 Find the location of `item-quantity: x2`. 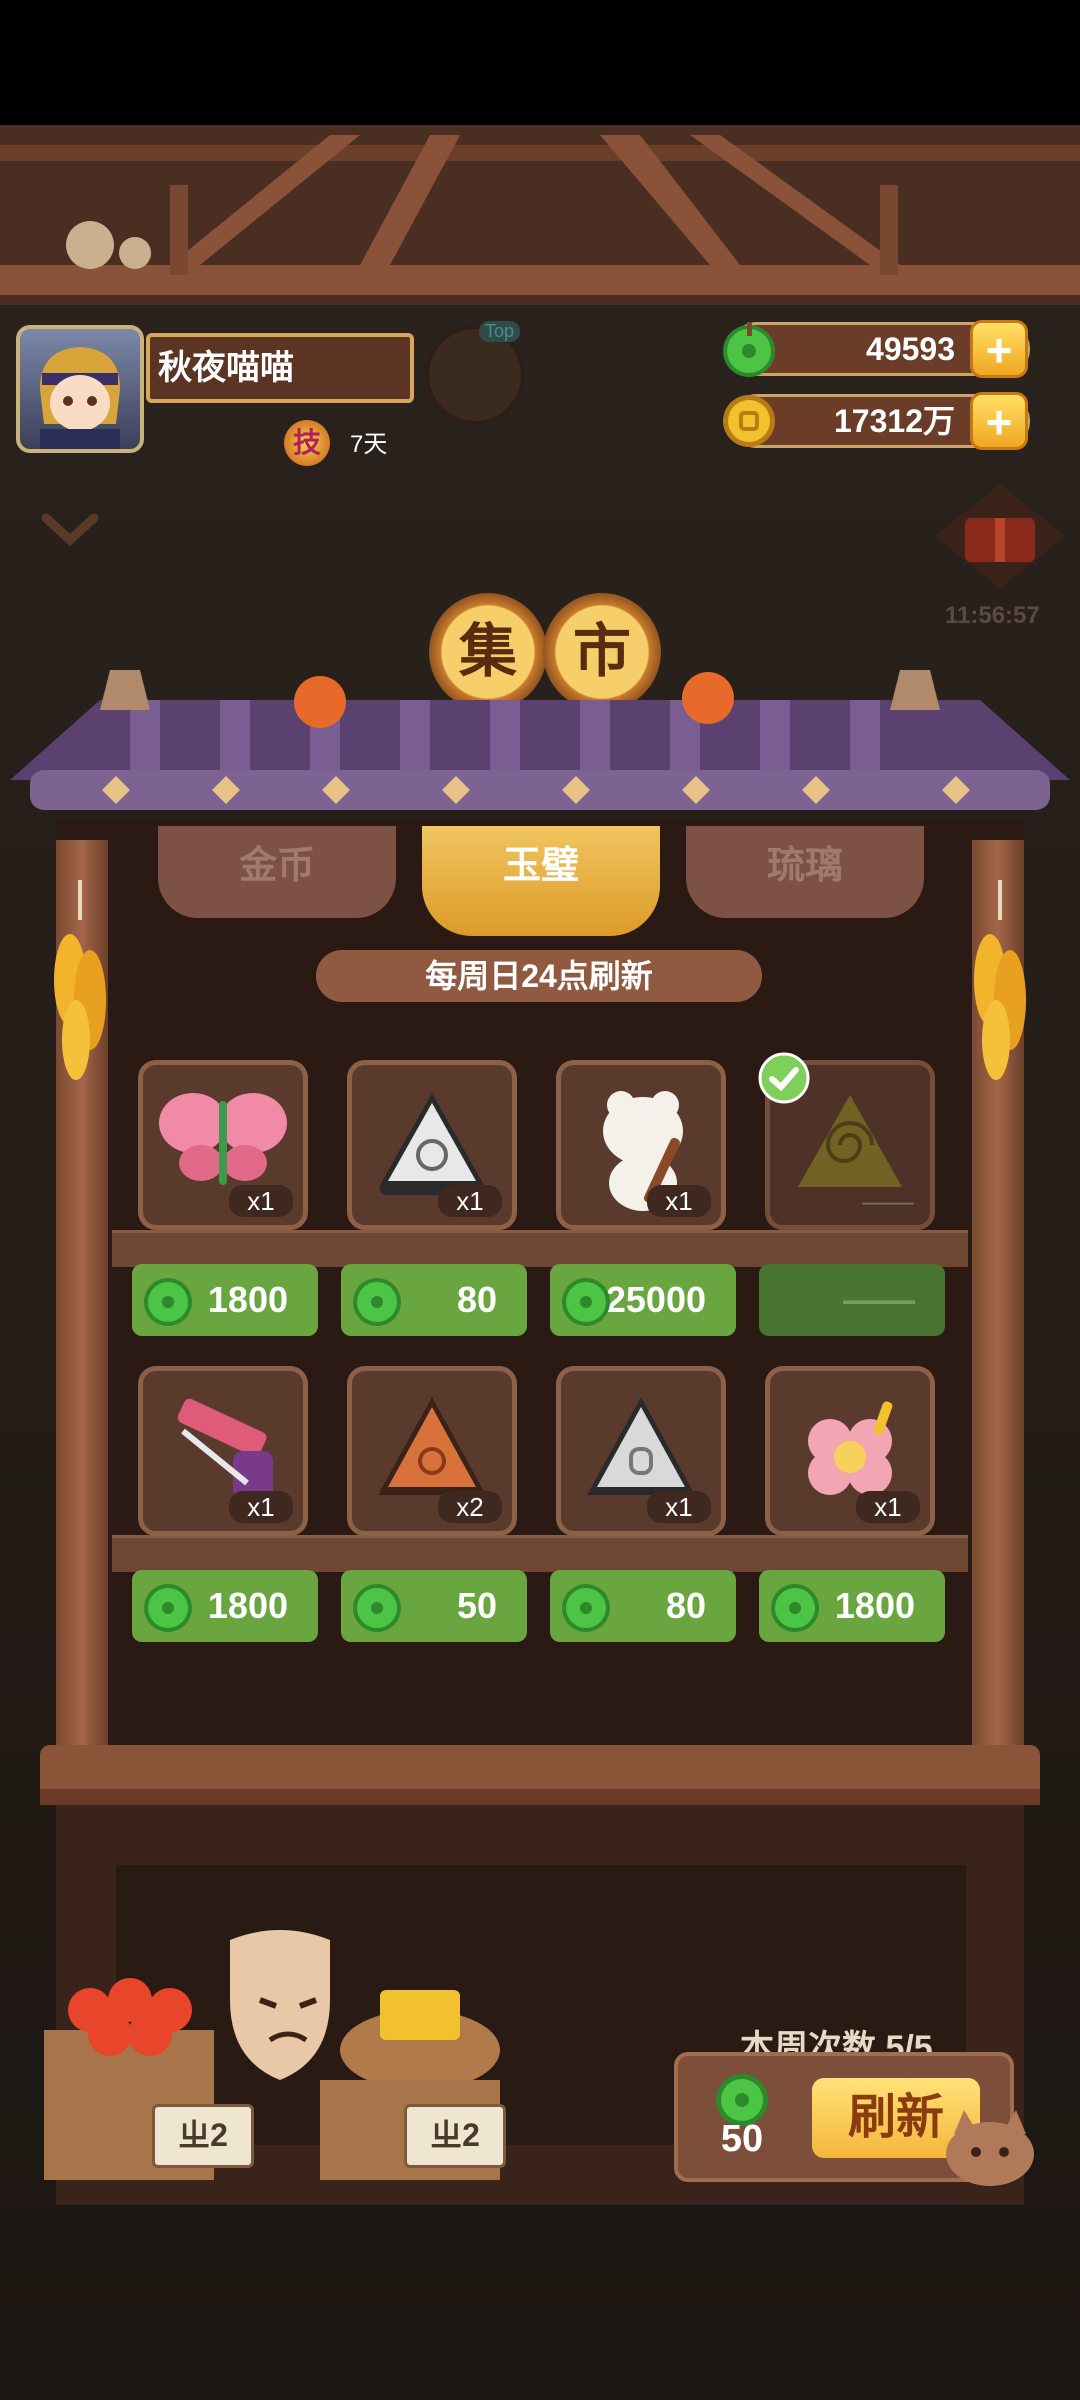

item-quantity: x2 is located at coordinates (470, 1507).